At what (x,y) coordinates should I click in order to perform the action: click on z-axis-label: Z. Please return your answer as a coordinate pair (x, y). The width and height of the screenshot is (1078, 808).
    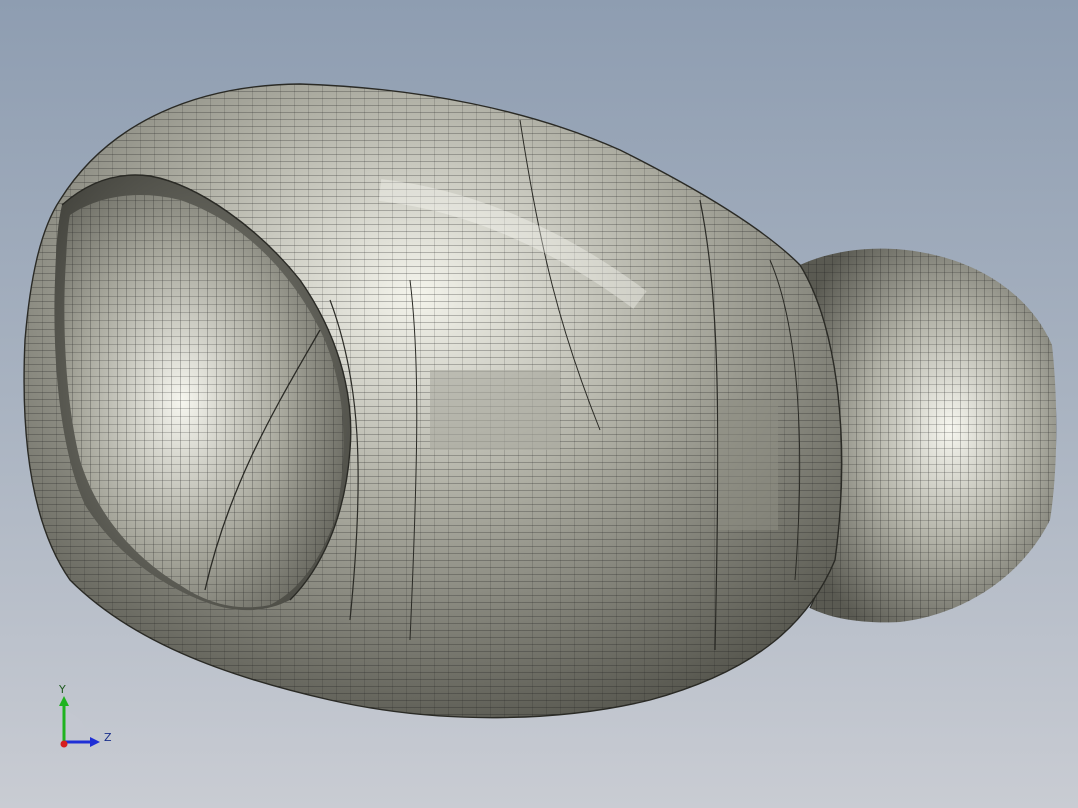
    Looking at the image, I should click on (108, 737).